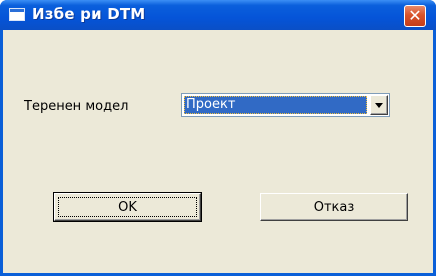 Image resolution: width=436 pixels, height=276 pixels. I want to click on terrain-model-label: Теренен модел, so click(76, 106).